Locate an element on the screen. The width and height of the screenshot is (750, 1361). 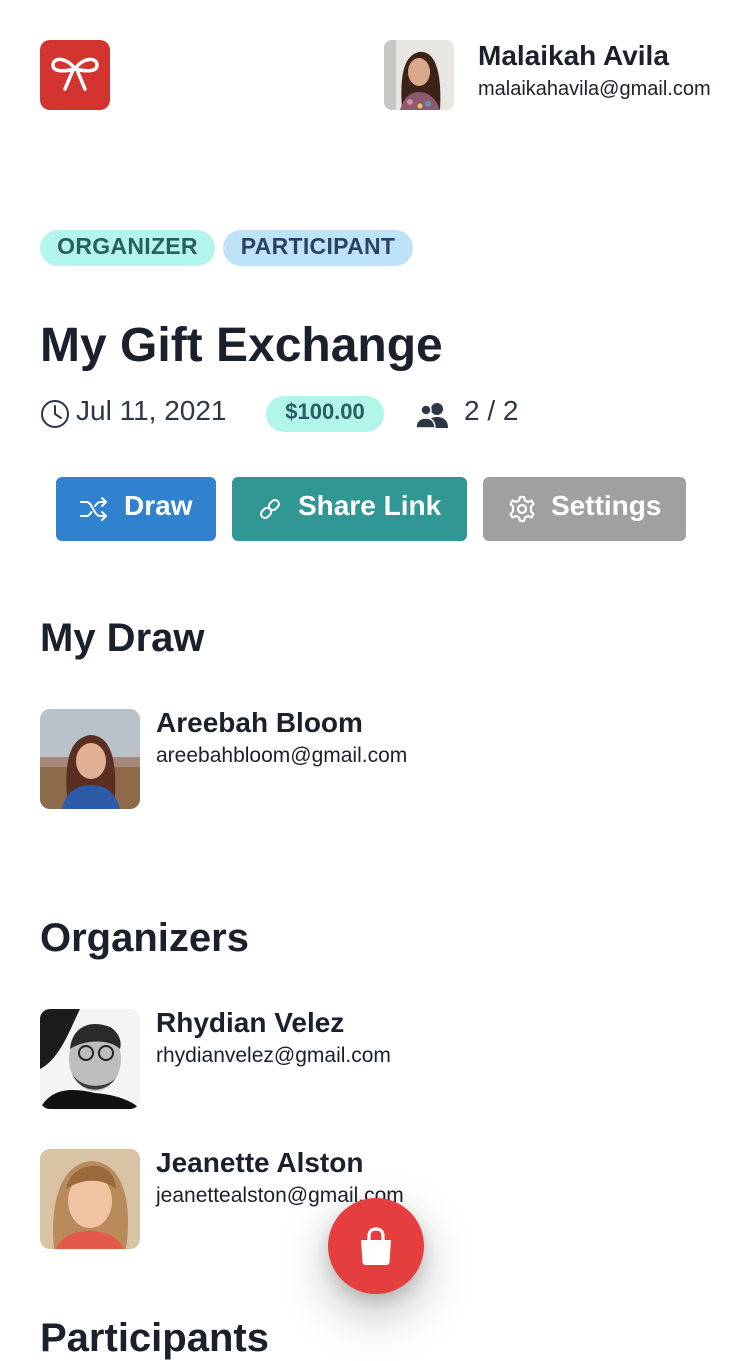
participants-count: 2 / 2 is located at coordinates (491, 410).